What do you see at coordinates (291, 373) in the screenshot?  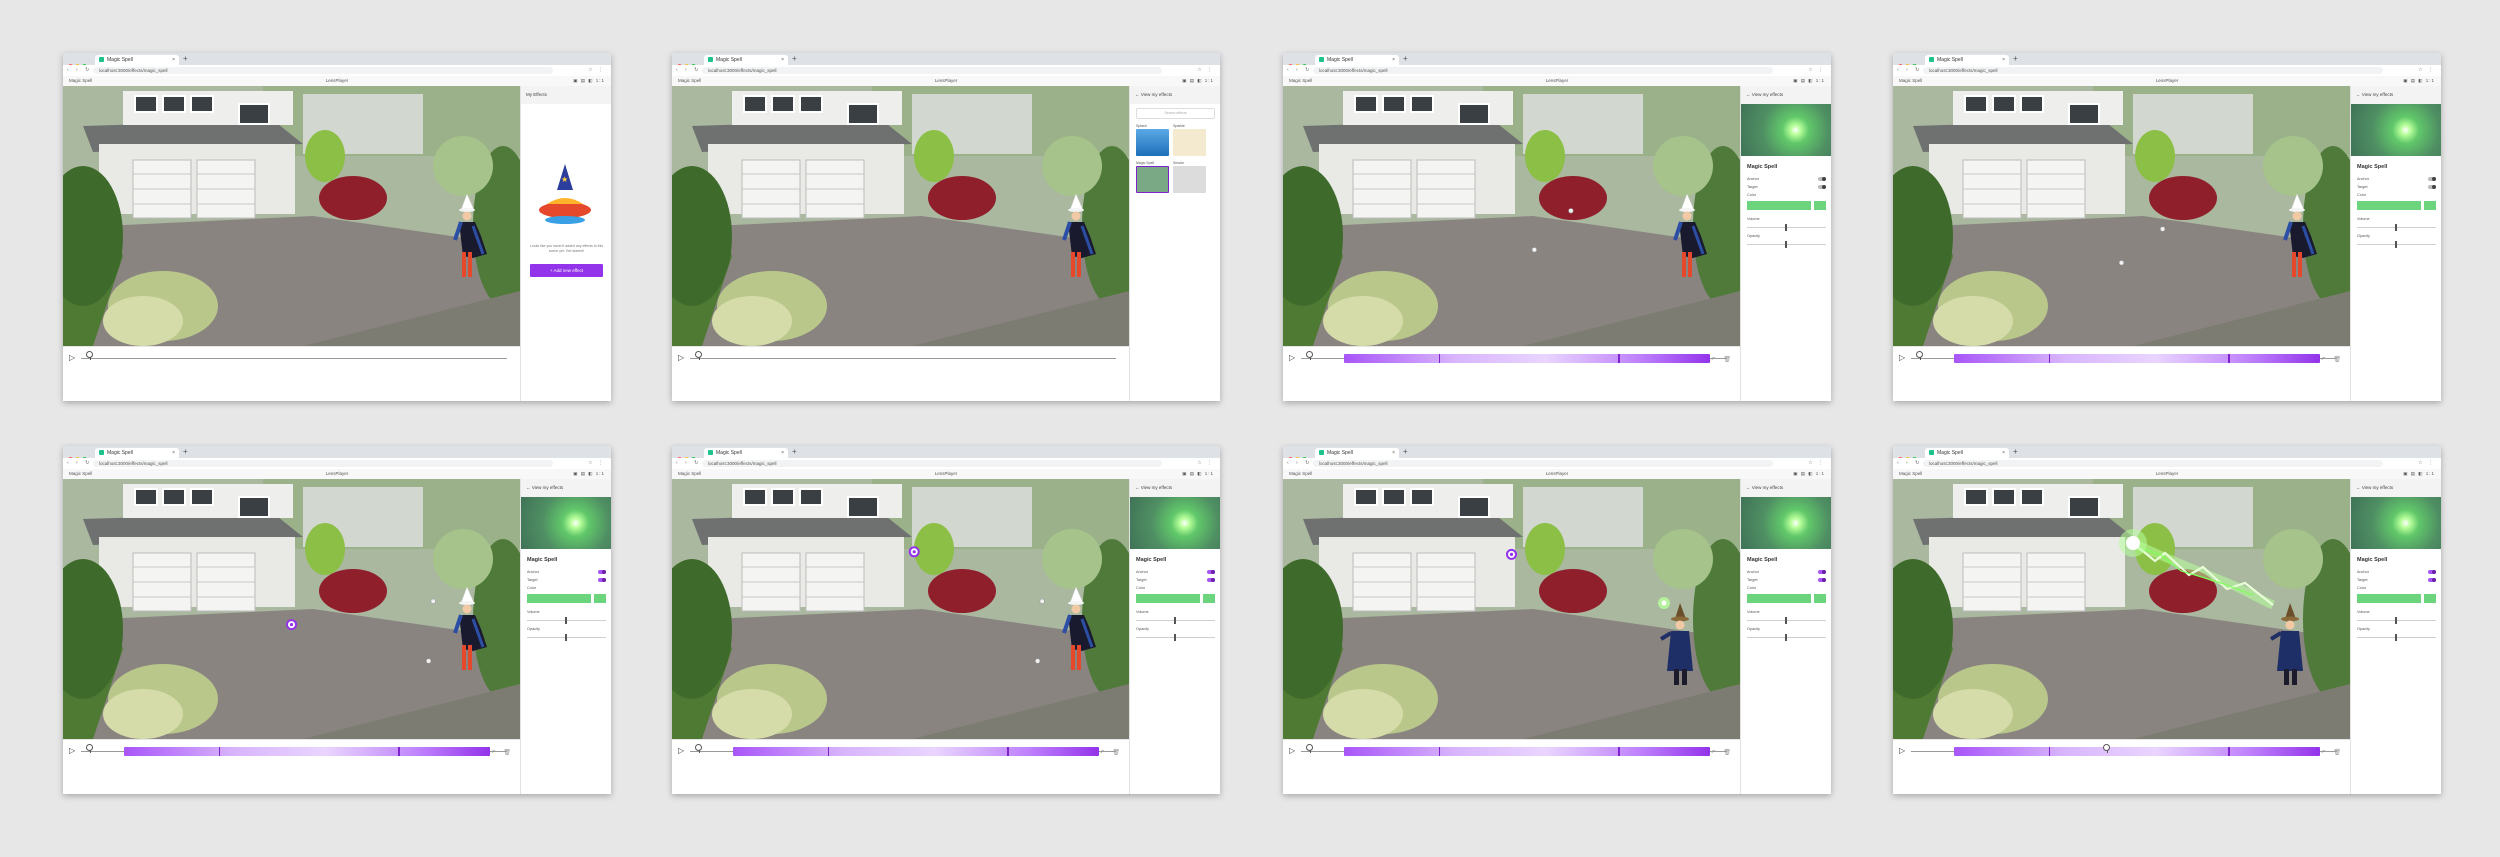 I see `timeline: ▷` at bounding box center [291, 373].